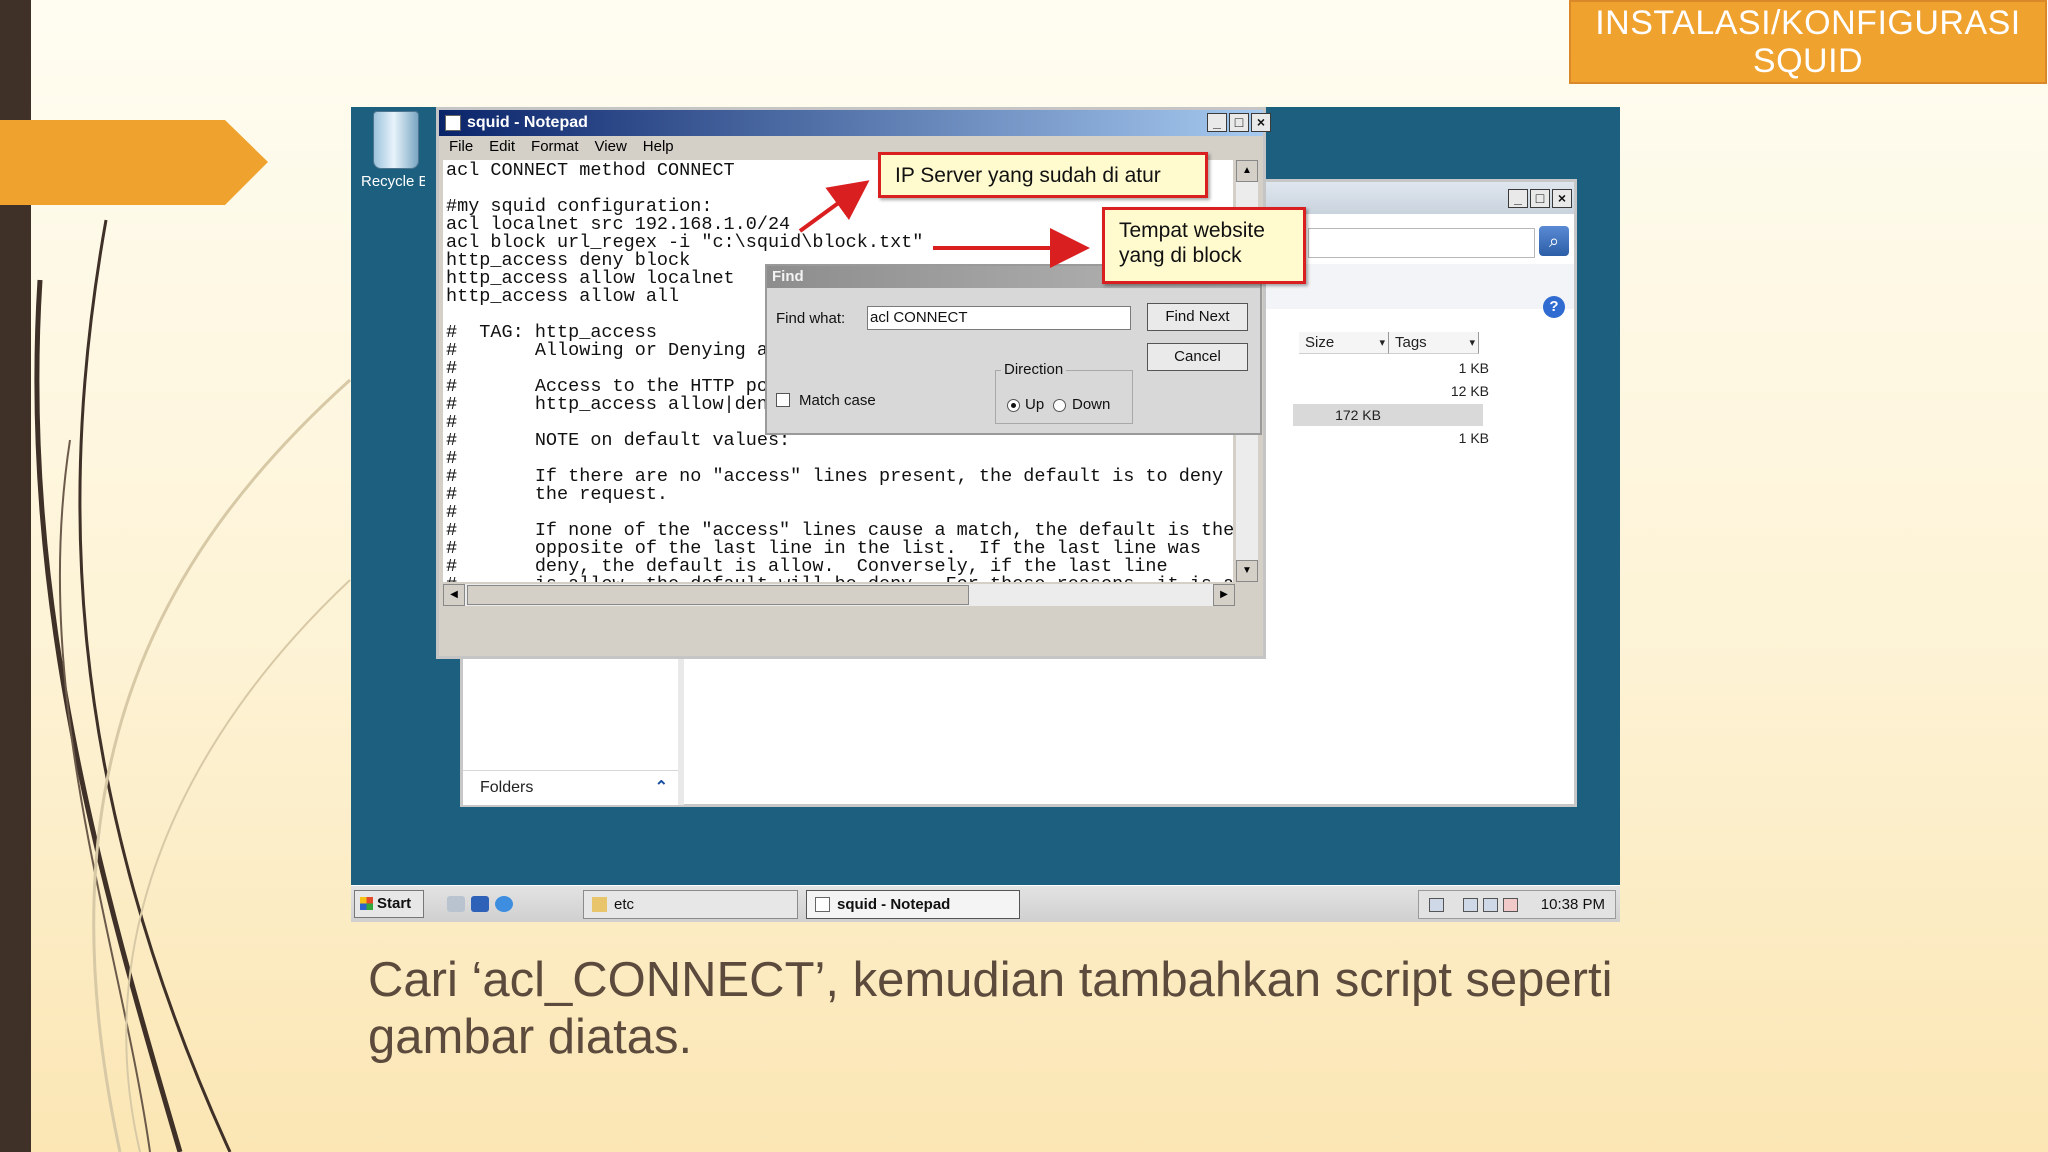 This screenshot has height=1152, width=2048. Describe the element at coordinates (855, 123) in the screenshot. I see `notepad-titlebar: squid - Notepad _ □ ×` at that location.